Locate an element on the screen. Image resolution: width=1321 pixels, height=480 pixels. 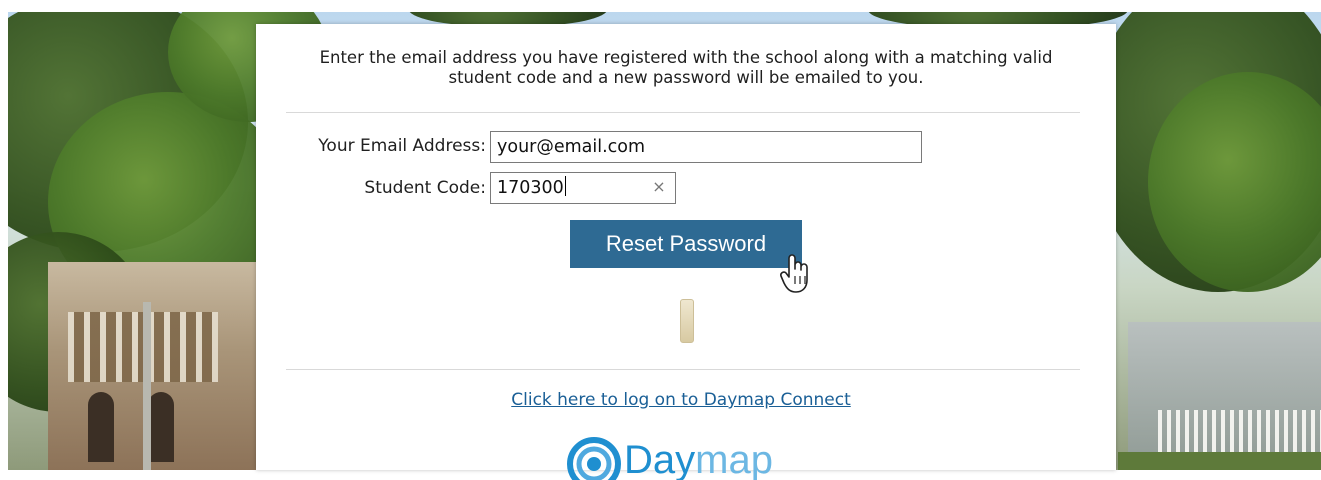
daymap-connect-link: Click here to log on to Daymap Connect is located at coordinates (681, 400).